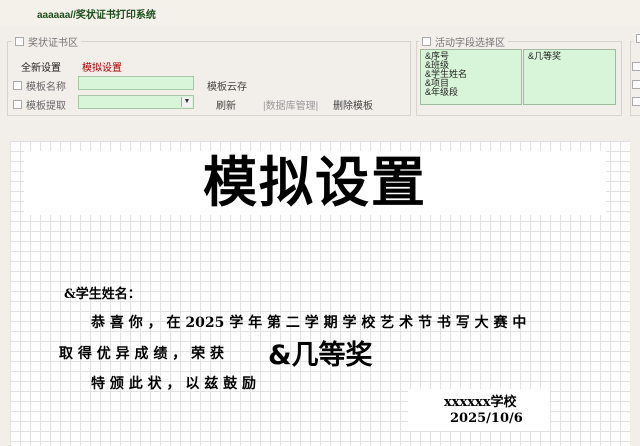 The image size is (640, 446). I want to click on field-group-caption: 活动字段选择区, so click(463, 41).